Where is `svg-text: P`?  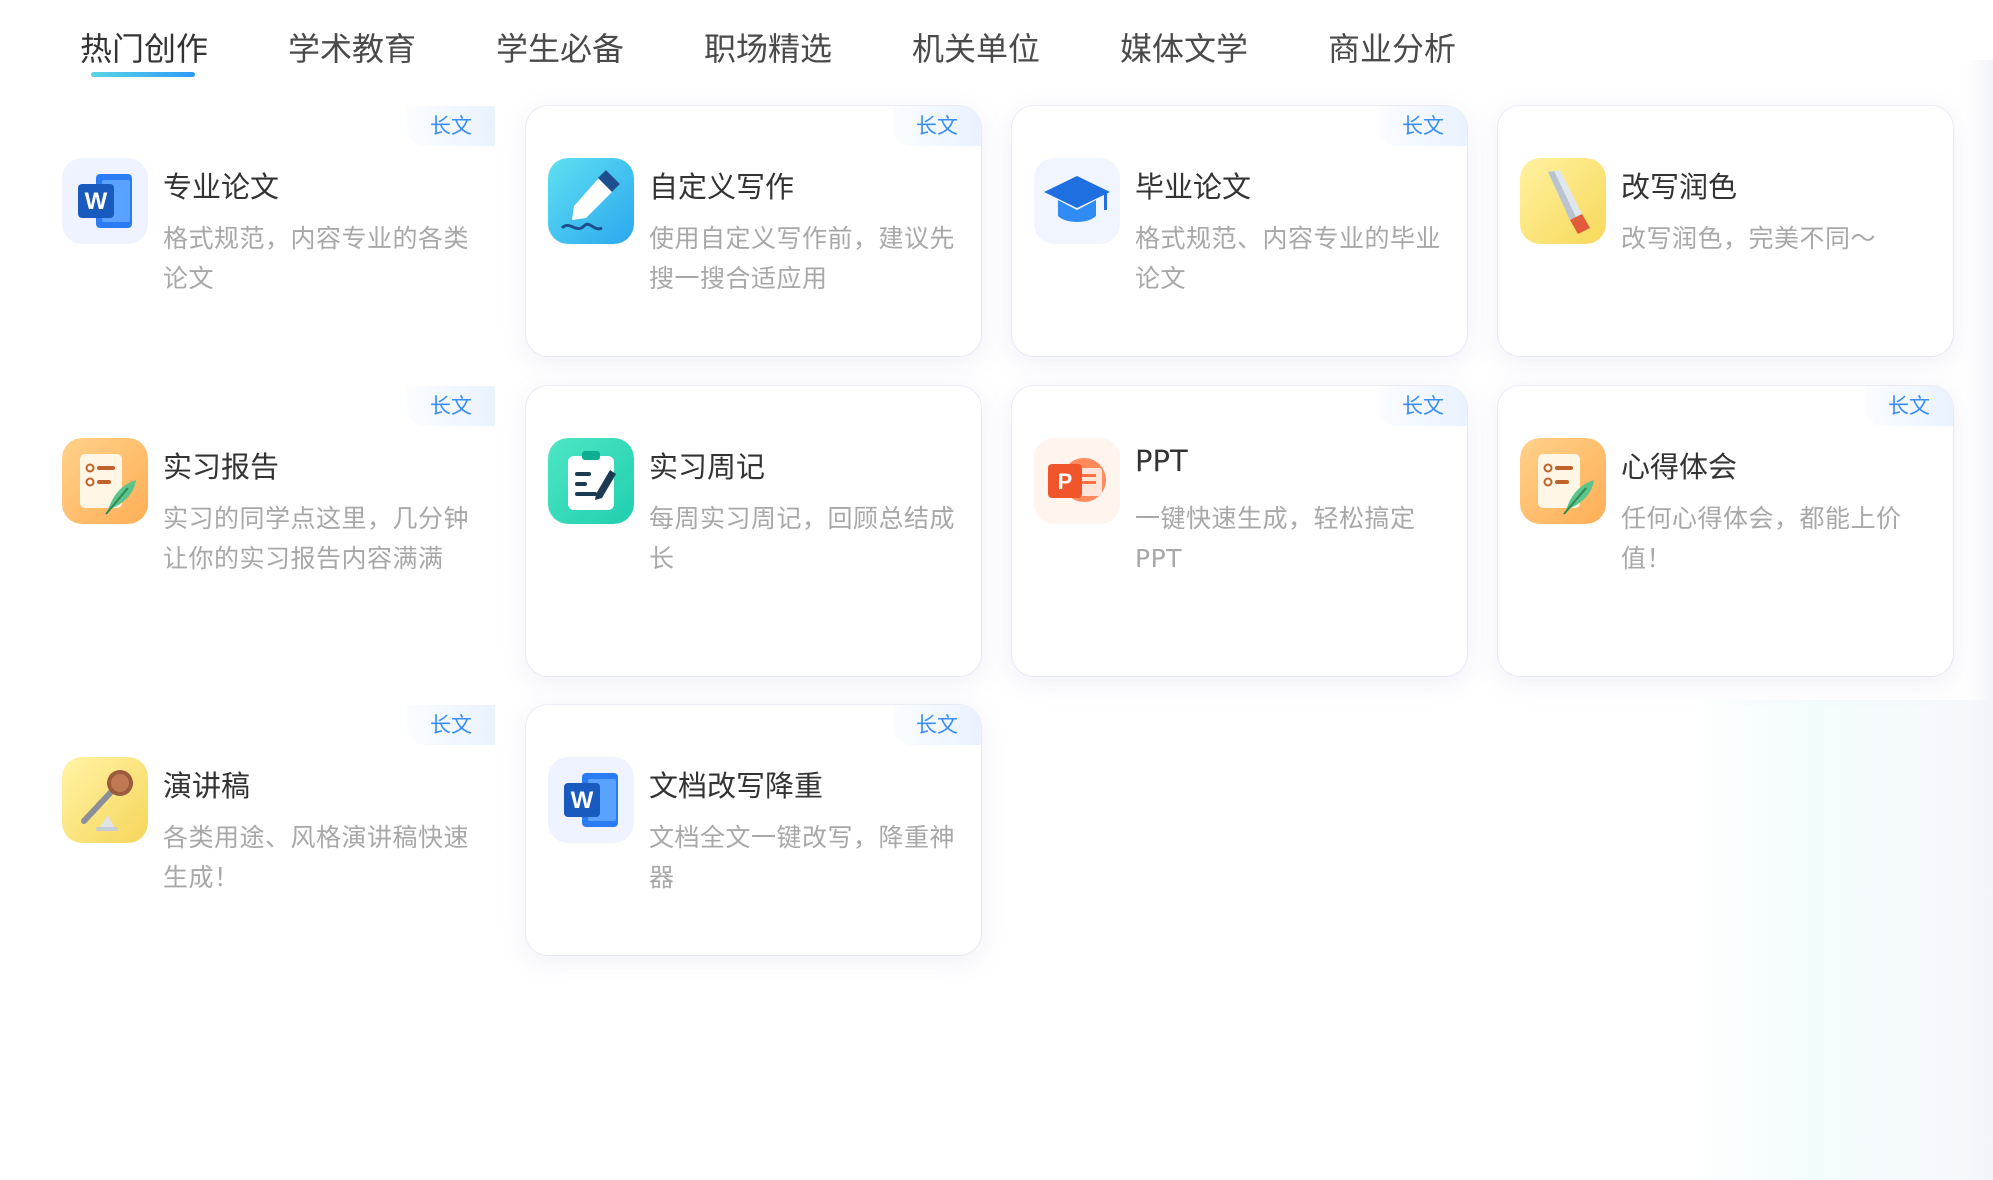
svg-text: P is located at coordinates (1065, 481).